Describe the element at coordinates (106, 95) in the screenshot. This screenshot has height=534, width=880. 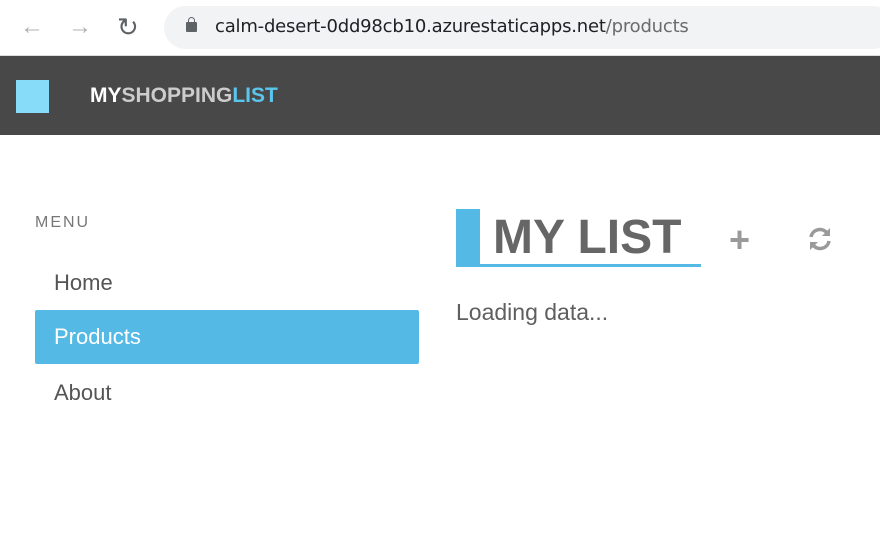
I see `brand-my: MY` at that location.